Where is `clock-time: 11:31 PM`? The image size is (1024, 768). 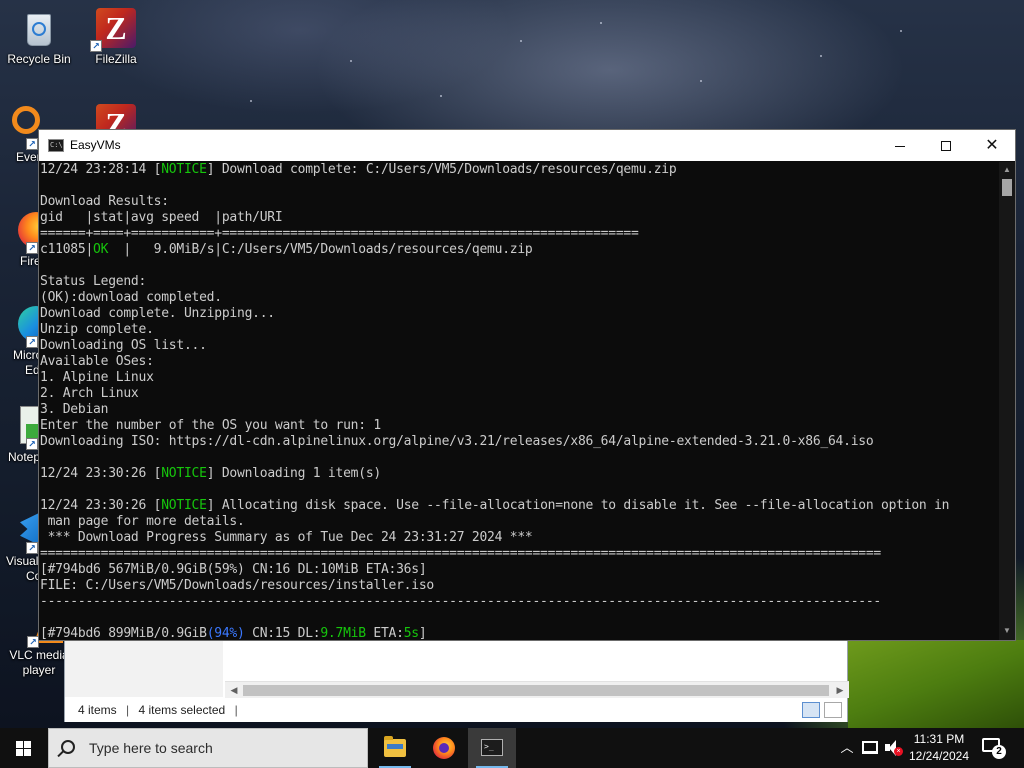 clock-time: 11:31 PM is located at coordinates (939, 739).